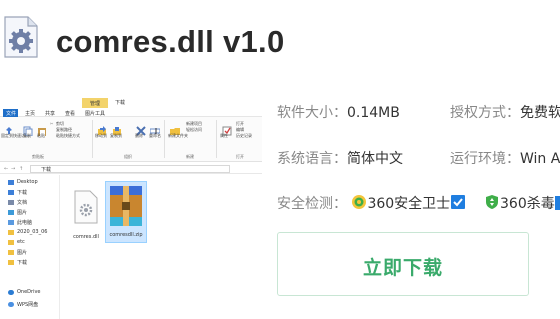 The image size is (560, 319). Describe the element at coordinates (485, 159) in the screenshot. I see `env-label: 运行环境：` at that location.